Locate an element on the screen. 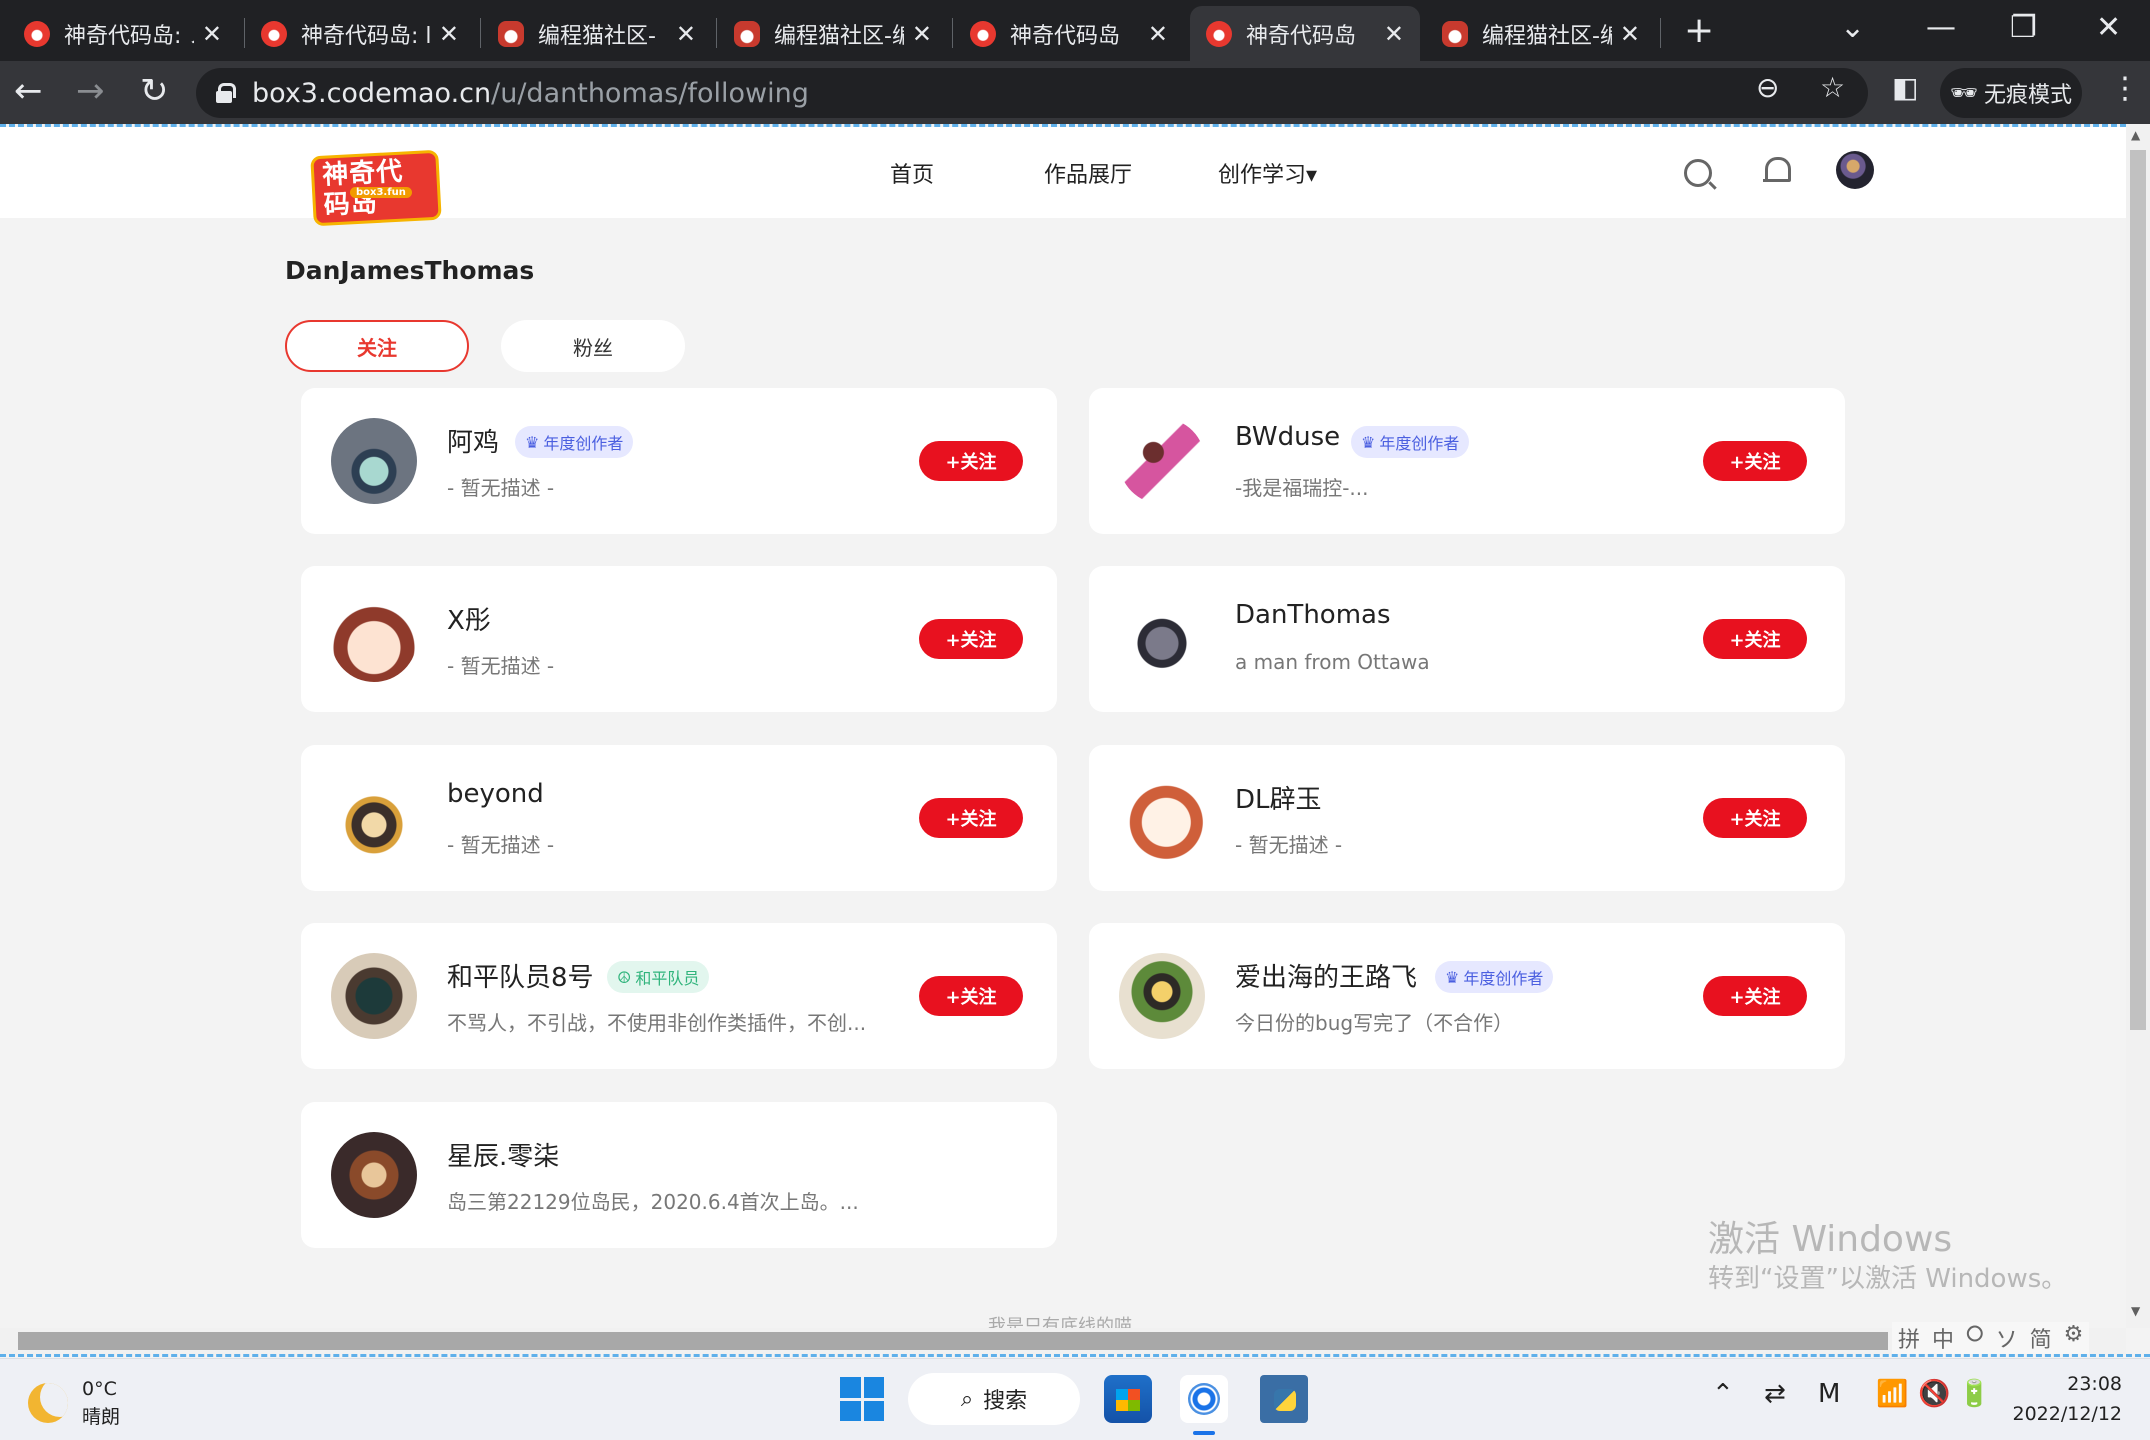 This screenshot has height=1440, width=2150. browser-tab: 神奇代码岛 ✕ is located at coordinates (1069, 33).